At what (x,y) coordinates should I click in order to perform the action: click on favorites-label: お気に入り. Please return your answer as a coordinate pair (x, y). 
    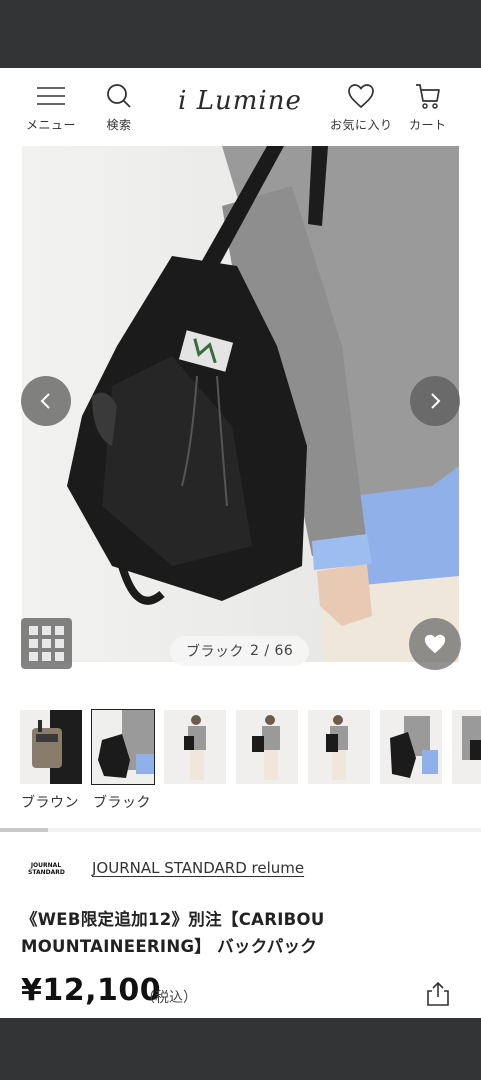
    Looking at the image, I should click on (361, 125).